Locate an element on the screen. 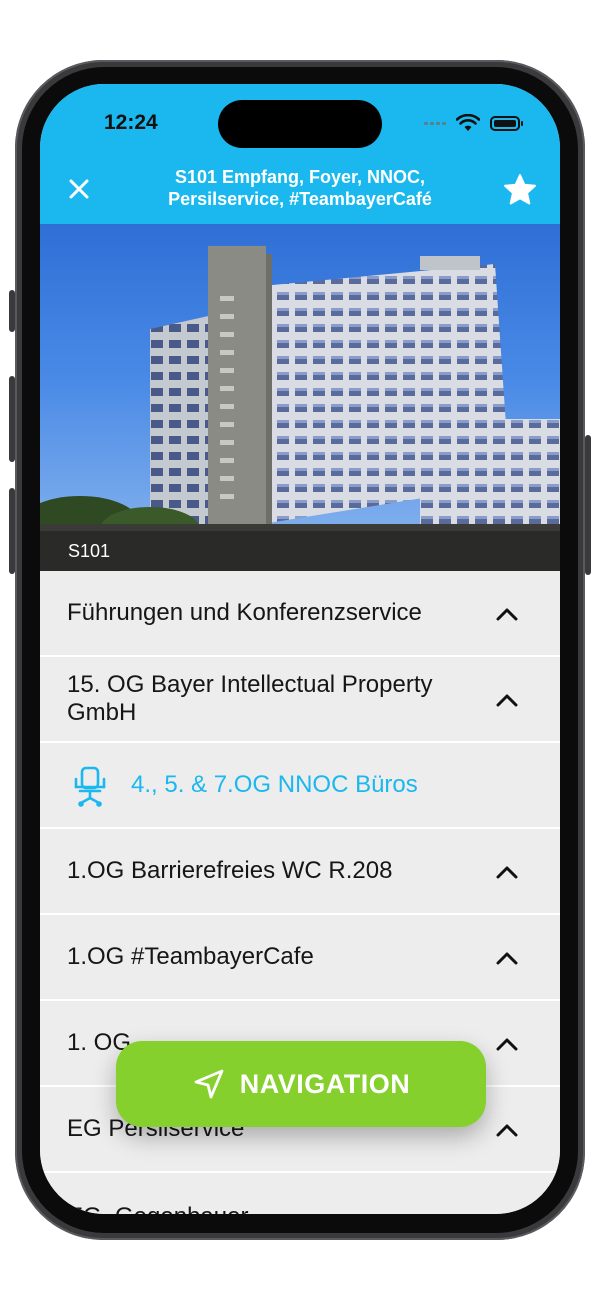 Image resolution: width=600 pixels, height=1299 pixels. list-item: EG, Gegenbauer is located at coordinates (300, 1193).